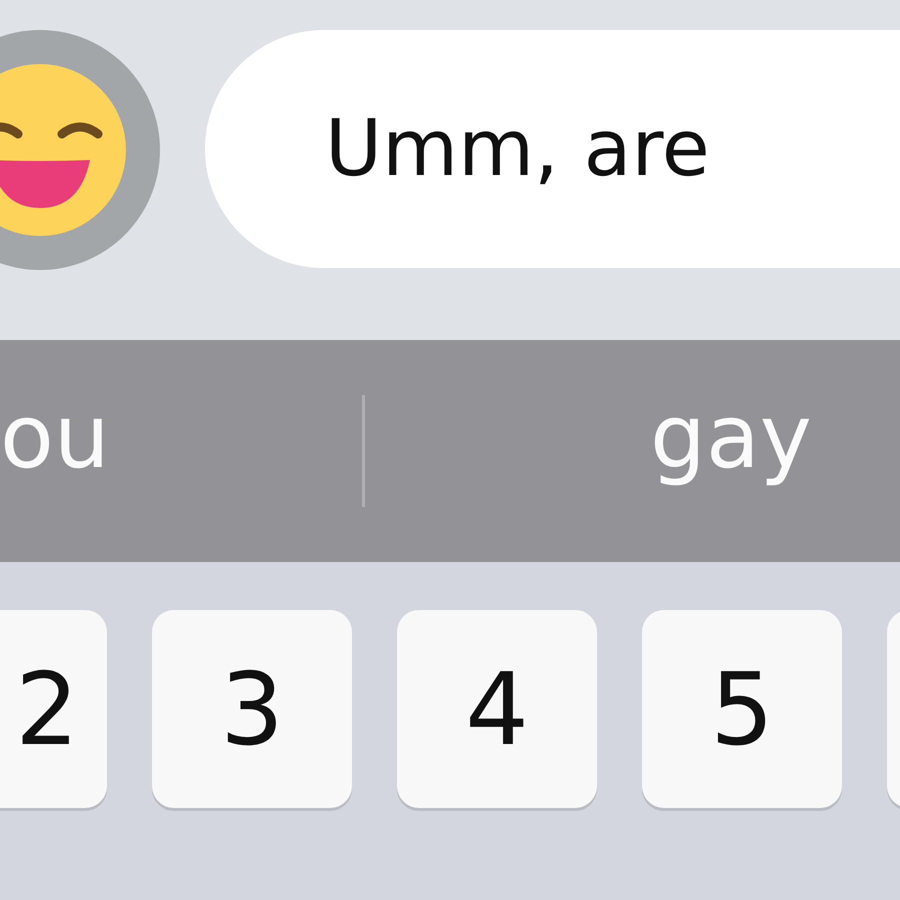 This screenshot has width=900, height=900. I want to click on key: 5, so click(742, 709).